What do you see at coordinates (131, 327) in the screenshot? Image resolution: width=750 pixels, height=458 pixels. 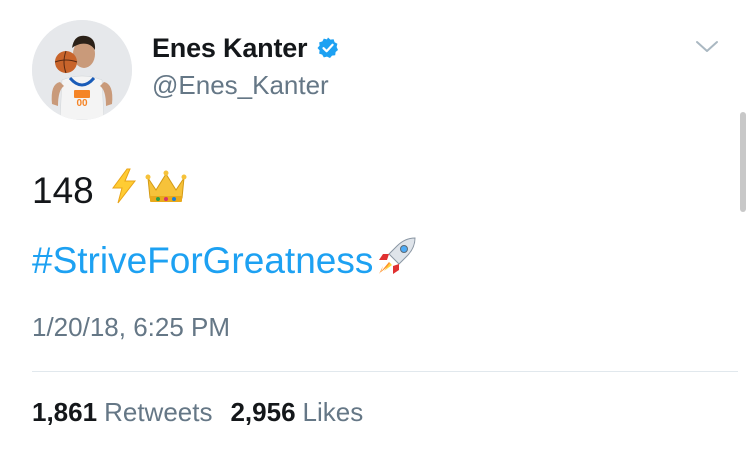 I see `tweet-timestamp: 1/20/18, 6:25 PM` at bounding box center [131, 327].